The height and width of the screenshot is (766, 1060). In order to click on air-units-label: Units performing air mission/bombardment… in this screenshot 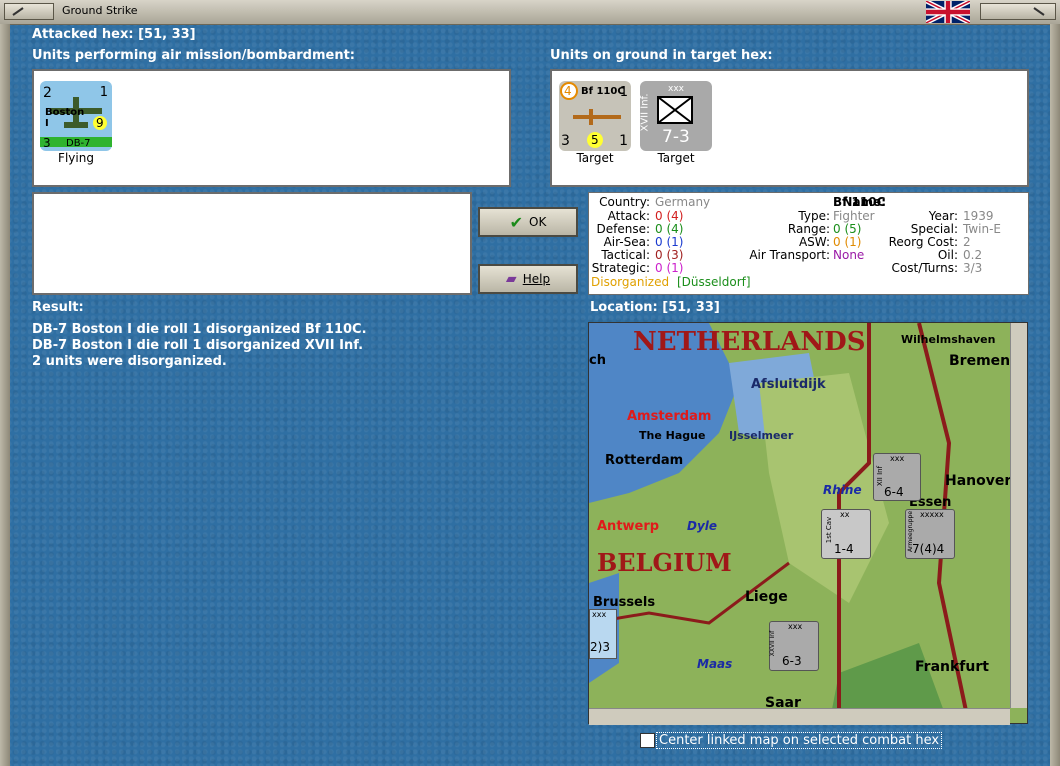, I will do `click(194, 55)`.